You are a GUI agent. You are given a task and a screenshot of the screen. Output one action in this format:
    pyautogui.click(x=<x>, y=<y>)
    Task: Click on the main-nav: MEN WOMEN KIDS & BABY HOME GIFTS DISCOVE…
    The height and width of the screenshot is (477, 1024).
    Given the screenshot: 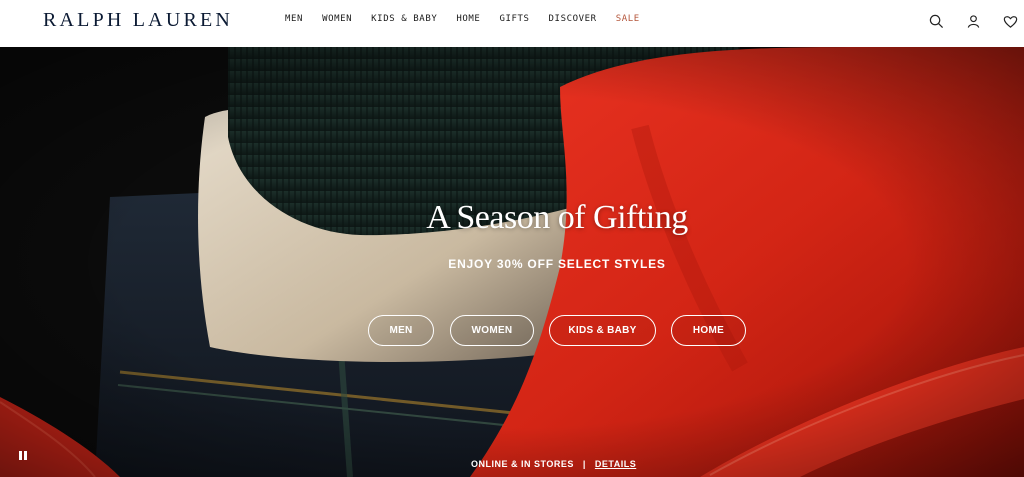 What is the action you would take?
    pyautogui.click(x=472, y=19)
    